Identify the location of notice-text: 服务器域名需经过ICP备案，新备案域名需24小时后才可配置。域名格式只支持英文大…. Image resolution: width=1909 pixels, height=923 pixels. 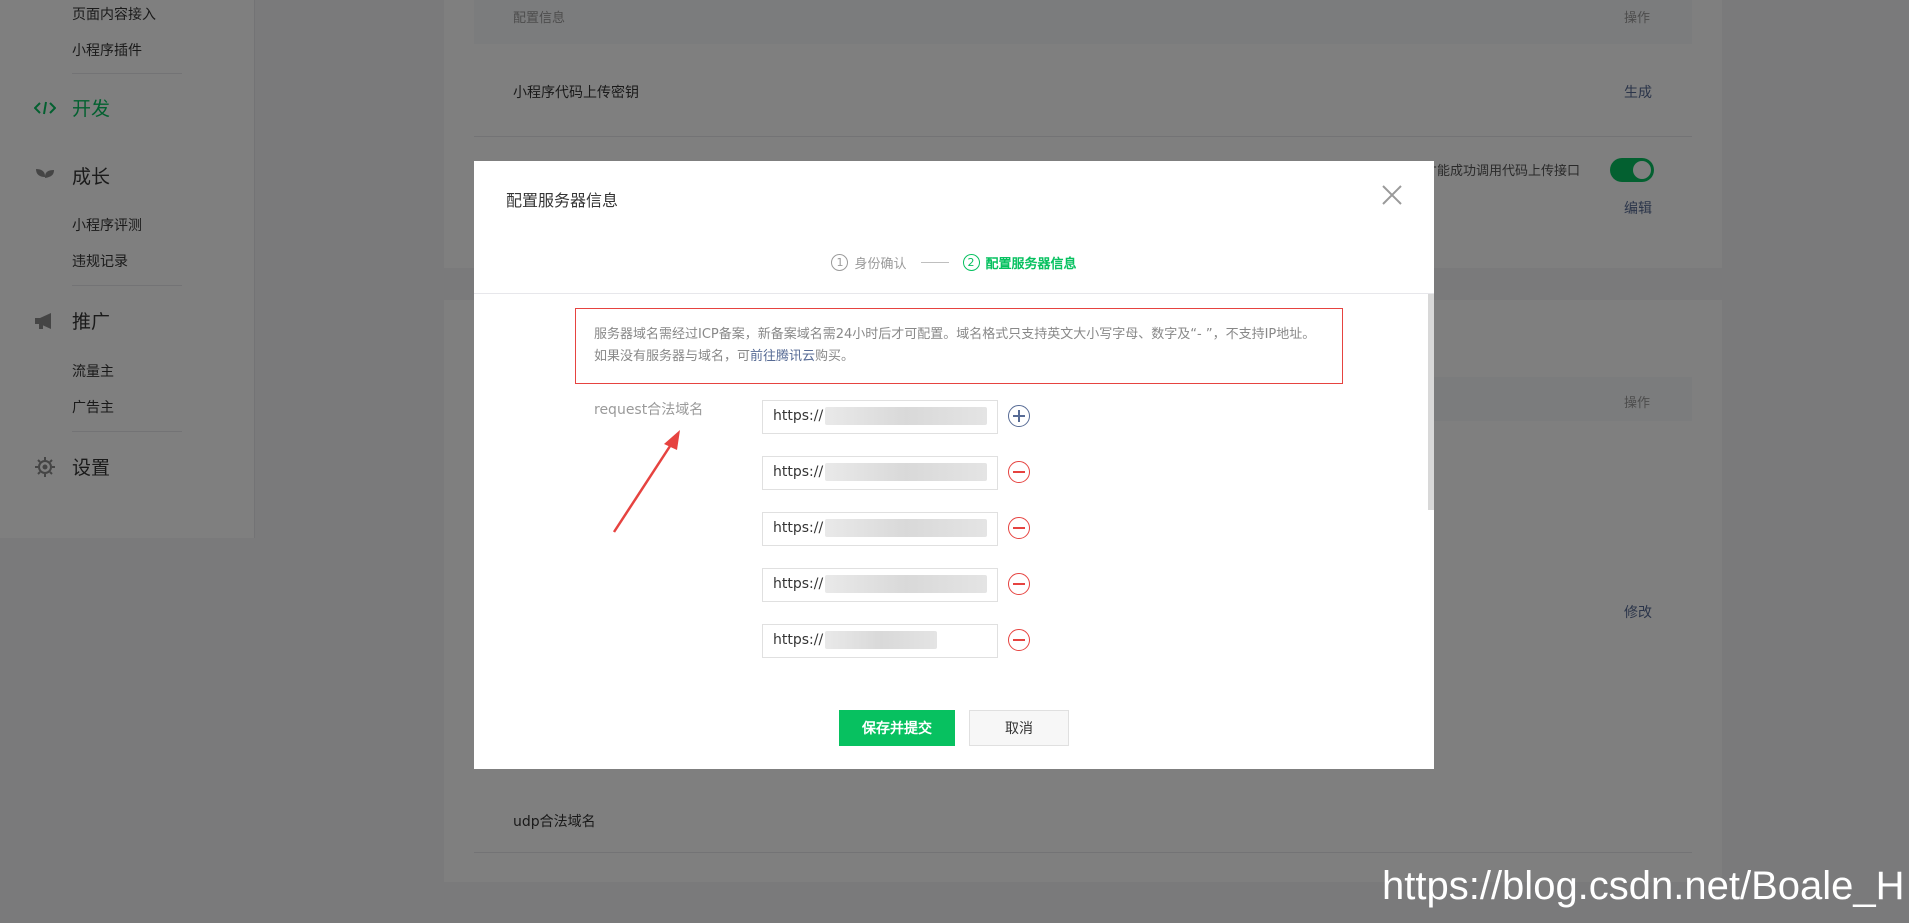
(955, 345).